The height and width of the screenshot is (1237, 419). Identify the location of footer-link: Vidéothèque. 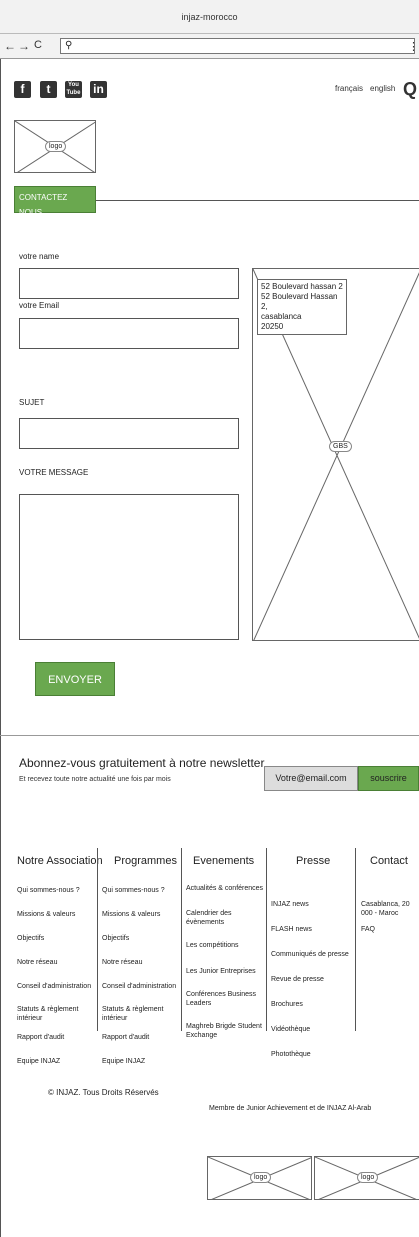
(313, 1029).